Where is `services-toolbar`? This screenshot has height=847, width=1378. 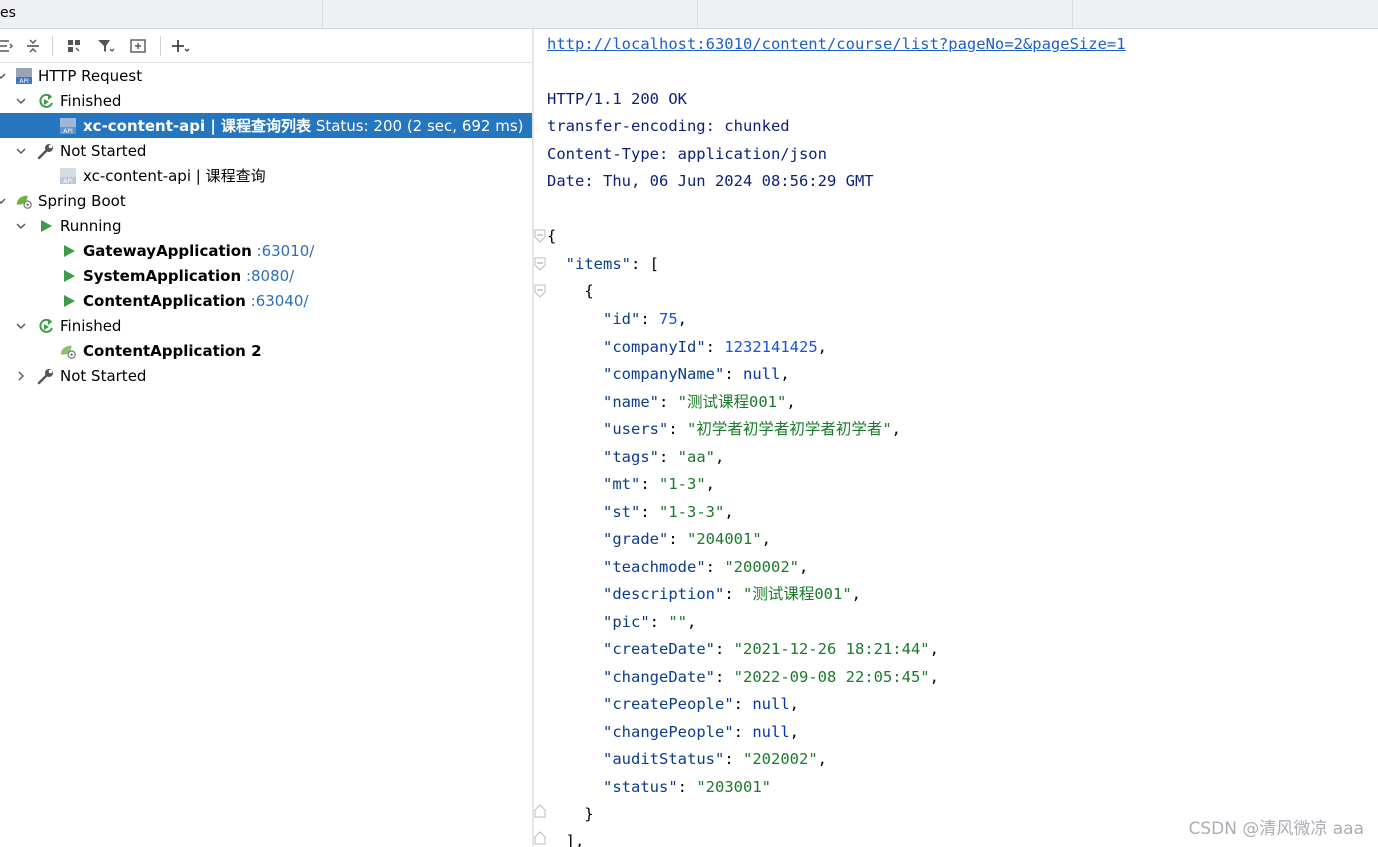 services-toolbar is located at coordinates (266, 46).